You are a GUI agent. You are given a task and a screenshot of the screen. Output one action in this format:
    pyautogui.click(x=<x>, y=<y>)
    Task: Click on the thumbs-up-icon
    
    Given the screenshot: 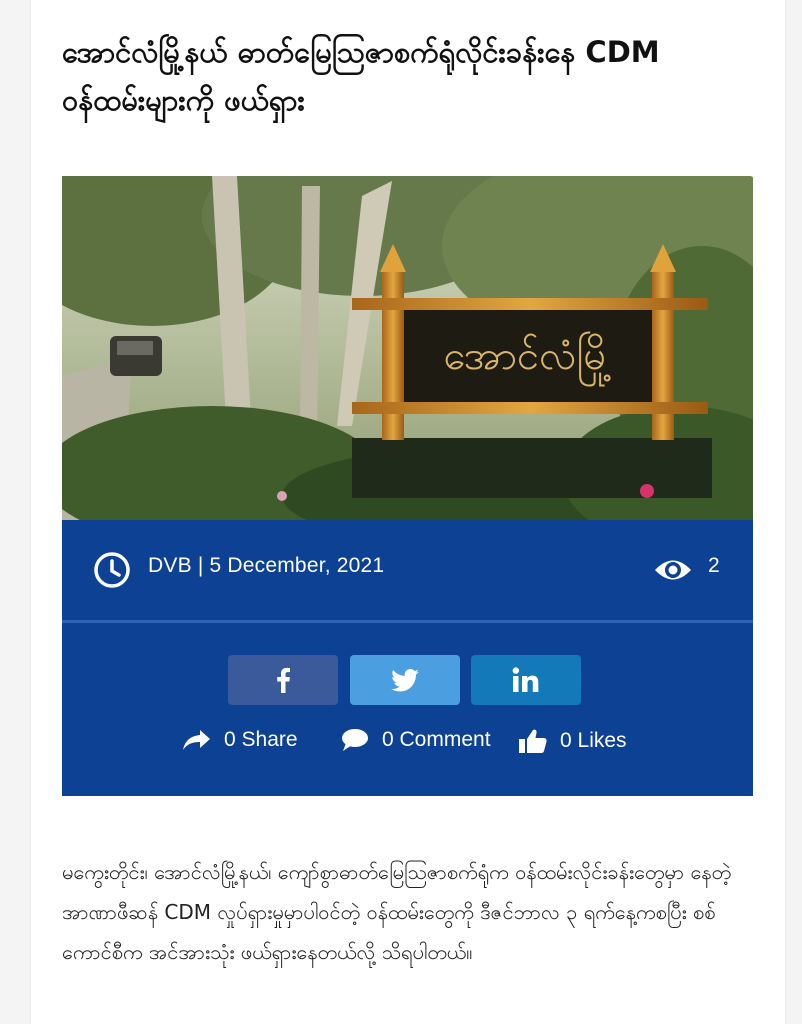 What is the action you would take?
    pyautogui.click(x=533, y=741)
    